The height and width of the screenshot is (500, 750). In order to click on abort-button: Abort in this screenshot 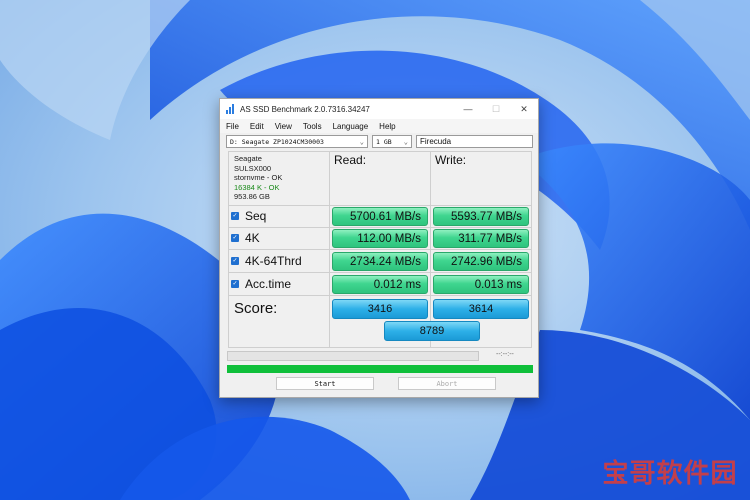, I will do `click(447, 383)`.